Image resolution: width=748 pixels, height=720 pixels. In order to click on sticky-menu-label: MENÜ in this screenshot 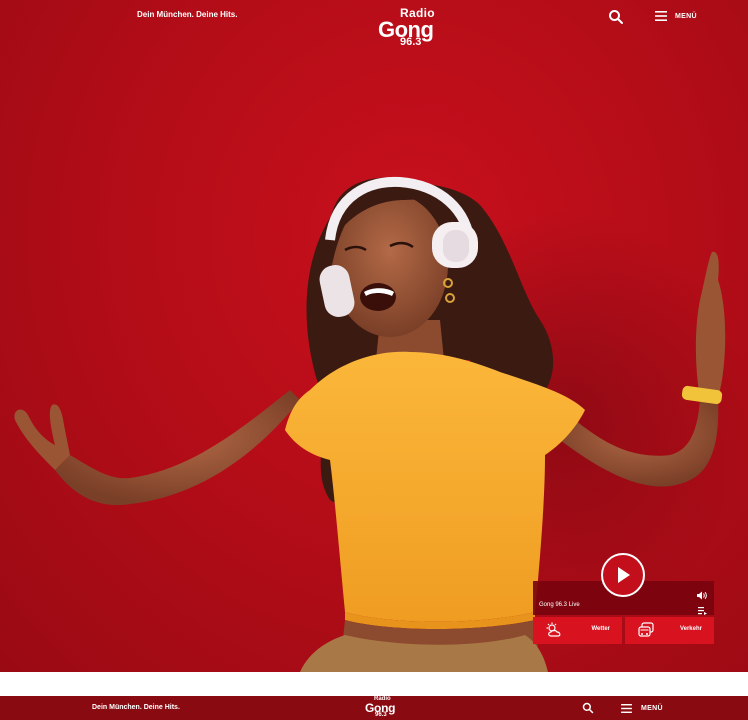, I will do `click(652, 708)`.